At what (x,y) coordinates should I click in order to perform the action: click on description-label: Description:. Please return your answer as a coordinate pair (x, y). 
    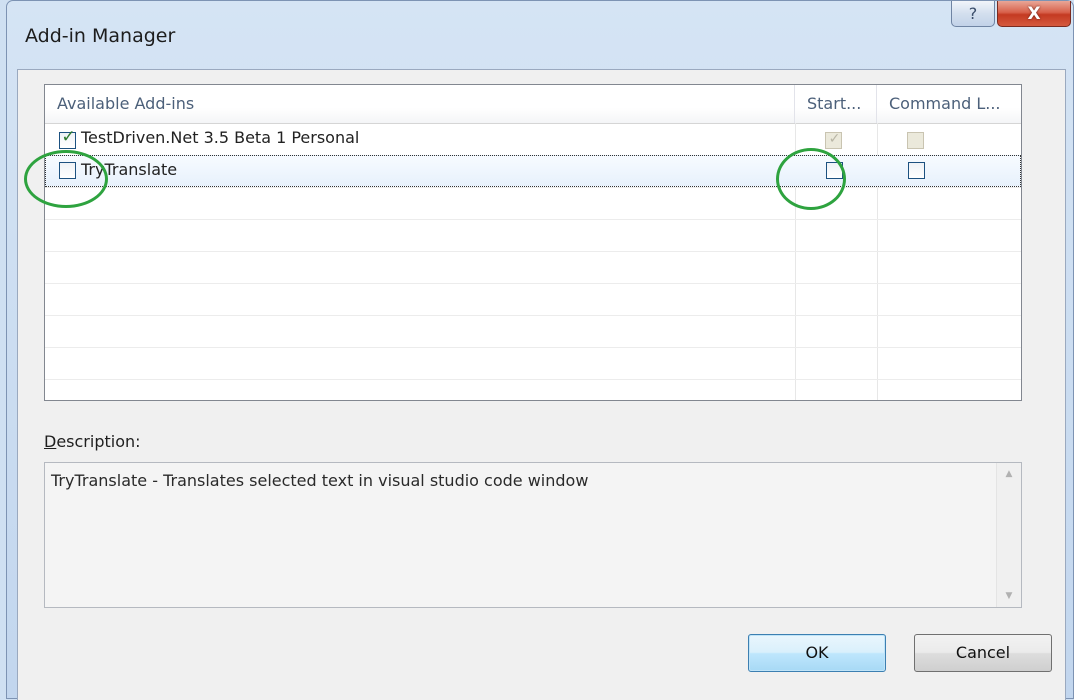
    Looking at the image, I should click on (92, 441).